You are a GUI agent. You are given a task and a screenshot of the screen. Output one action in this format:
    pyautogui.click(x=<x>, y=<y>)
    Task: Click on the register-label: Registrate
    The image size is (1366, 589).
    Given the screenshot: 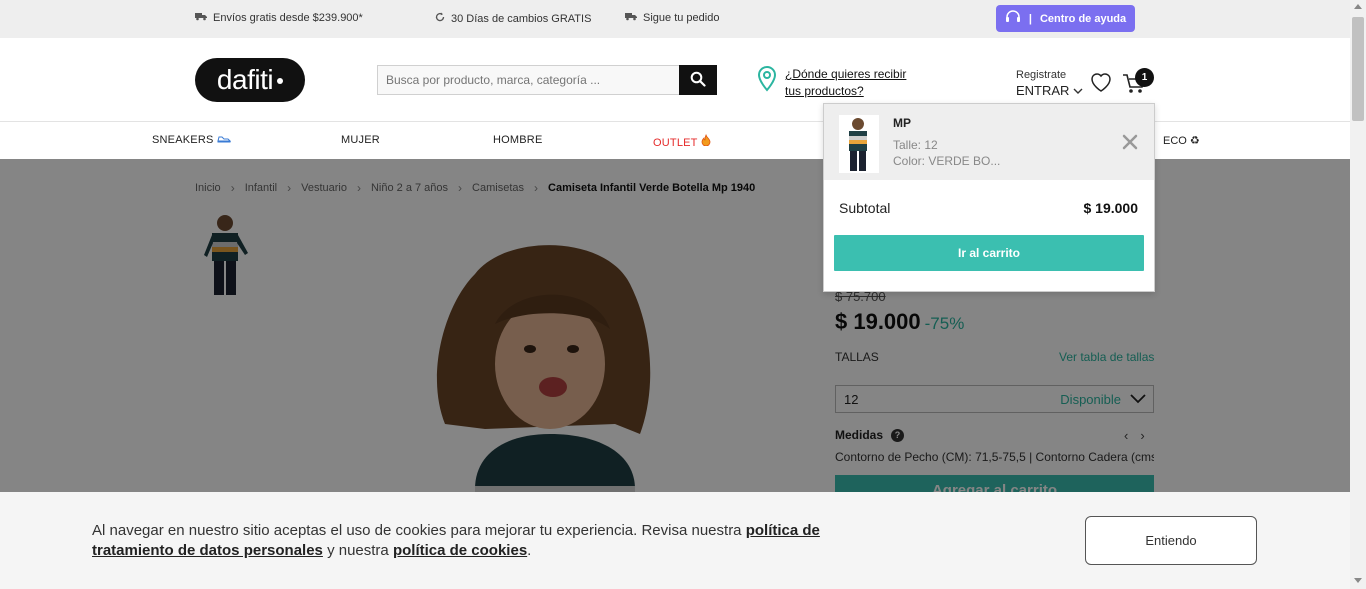 What is the action you would take?
    pyautogui.click(x=1041, y=75)
    